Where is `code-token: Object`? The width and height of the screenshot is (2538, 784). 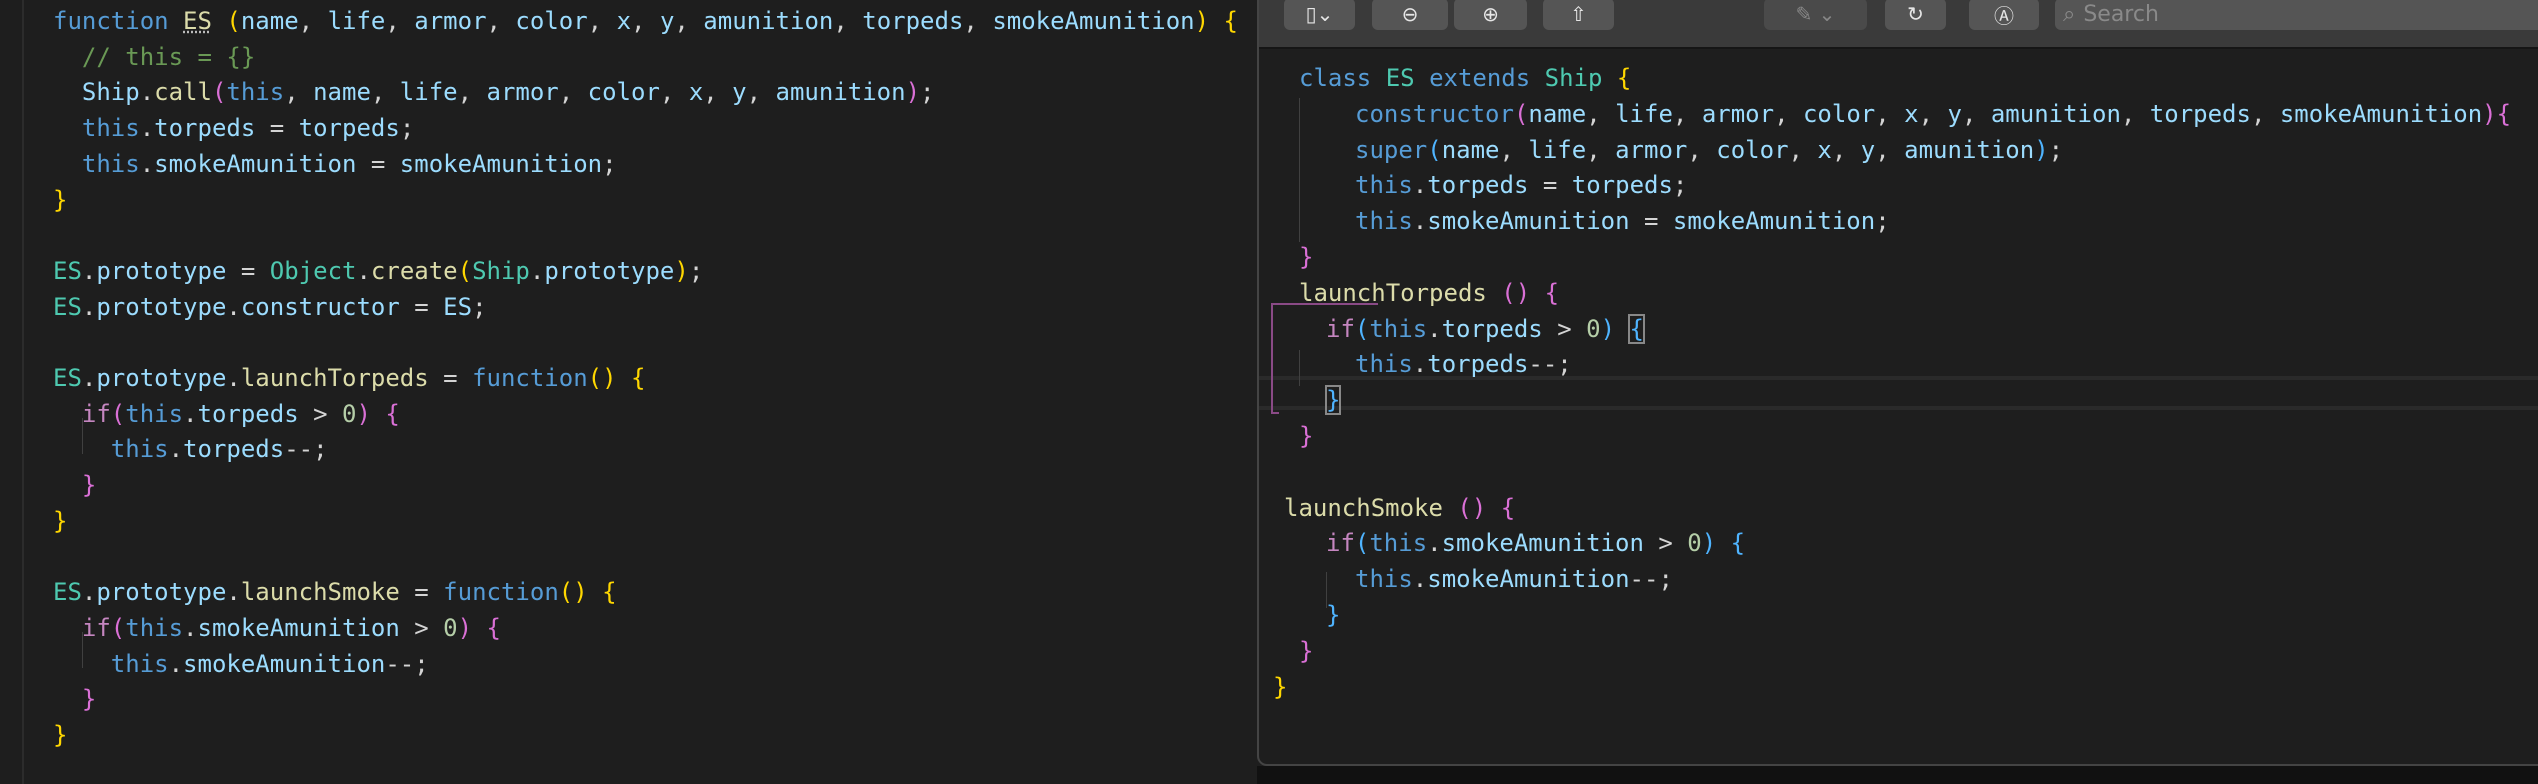 code-token: Object is located at coordinates (313, 270).